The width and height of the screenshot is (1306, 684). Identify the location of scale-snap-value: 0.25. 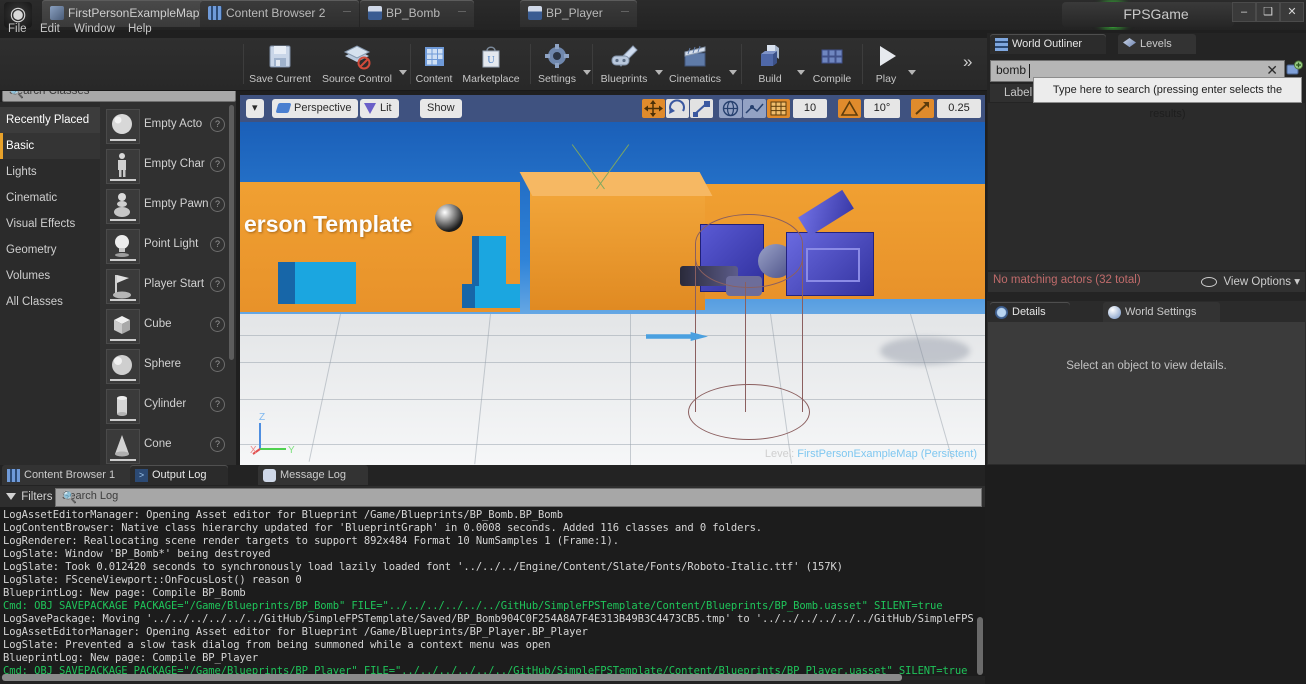
(959, 108).